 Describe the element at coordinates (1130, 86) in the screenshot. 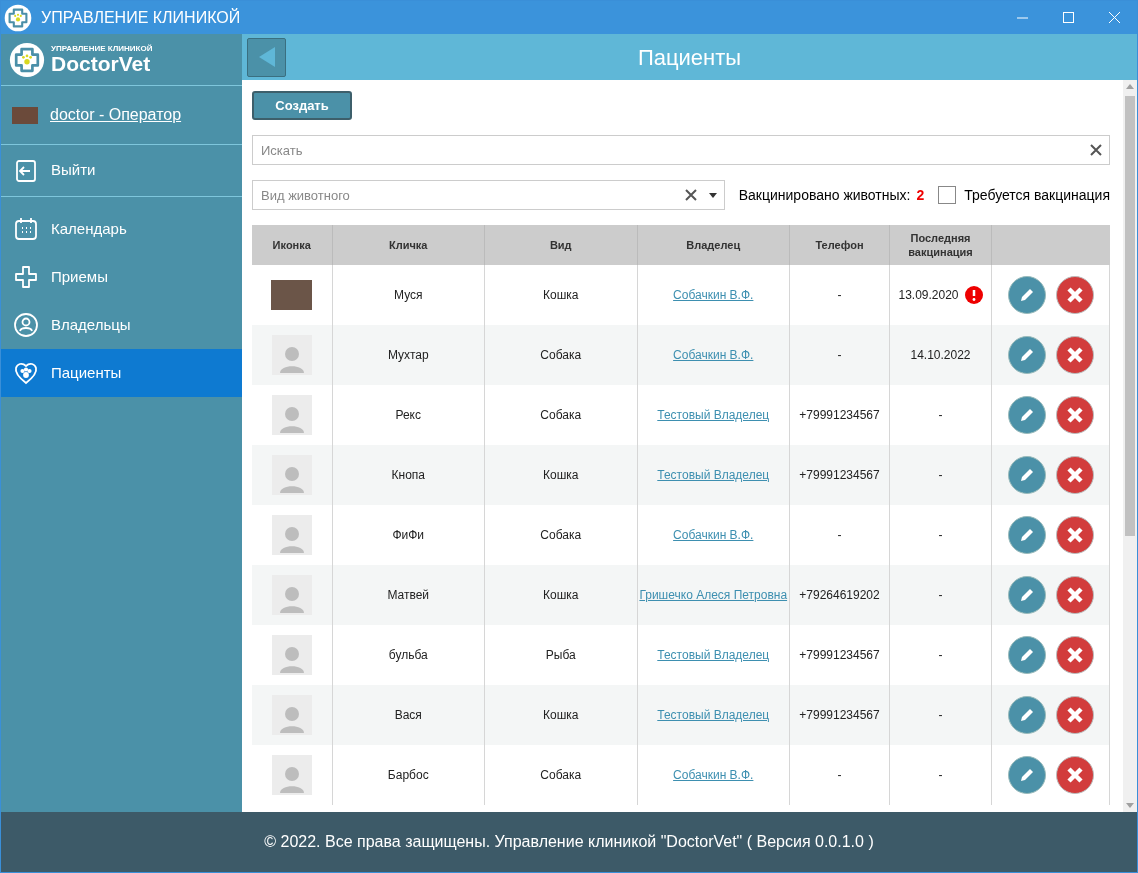

I see `scroll-up-icon` at that location.